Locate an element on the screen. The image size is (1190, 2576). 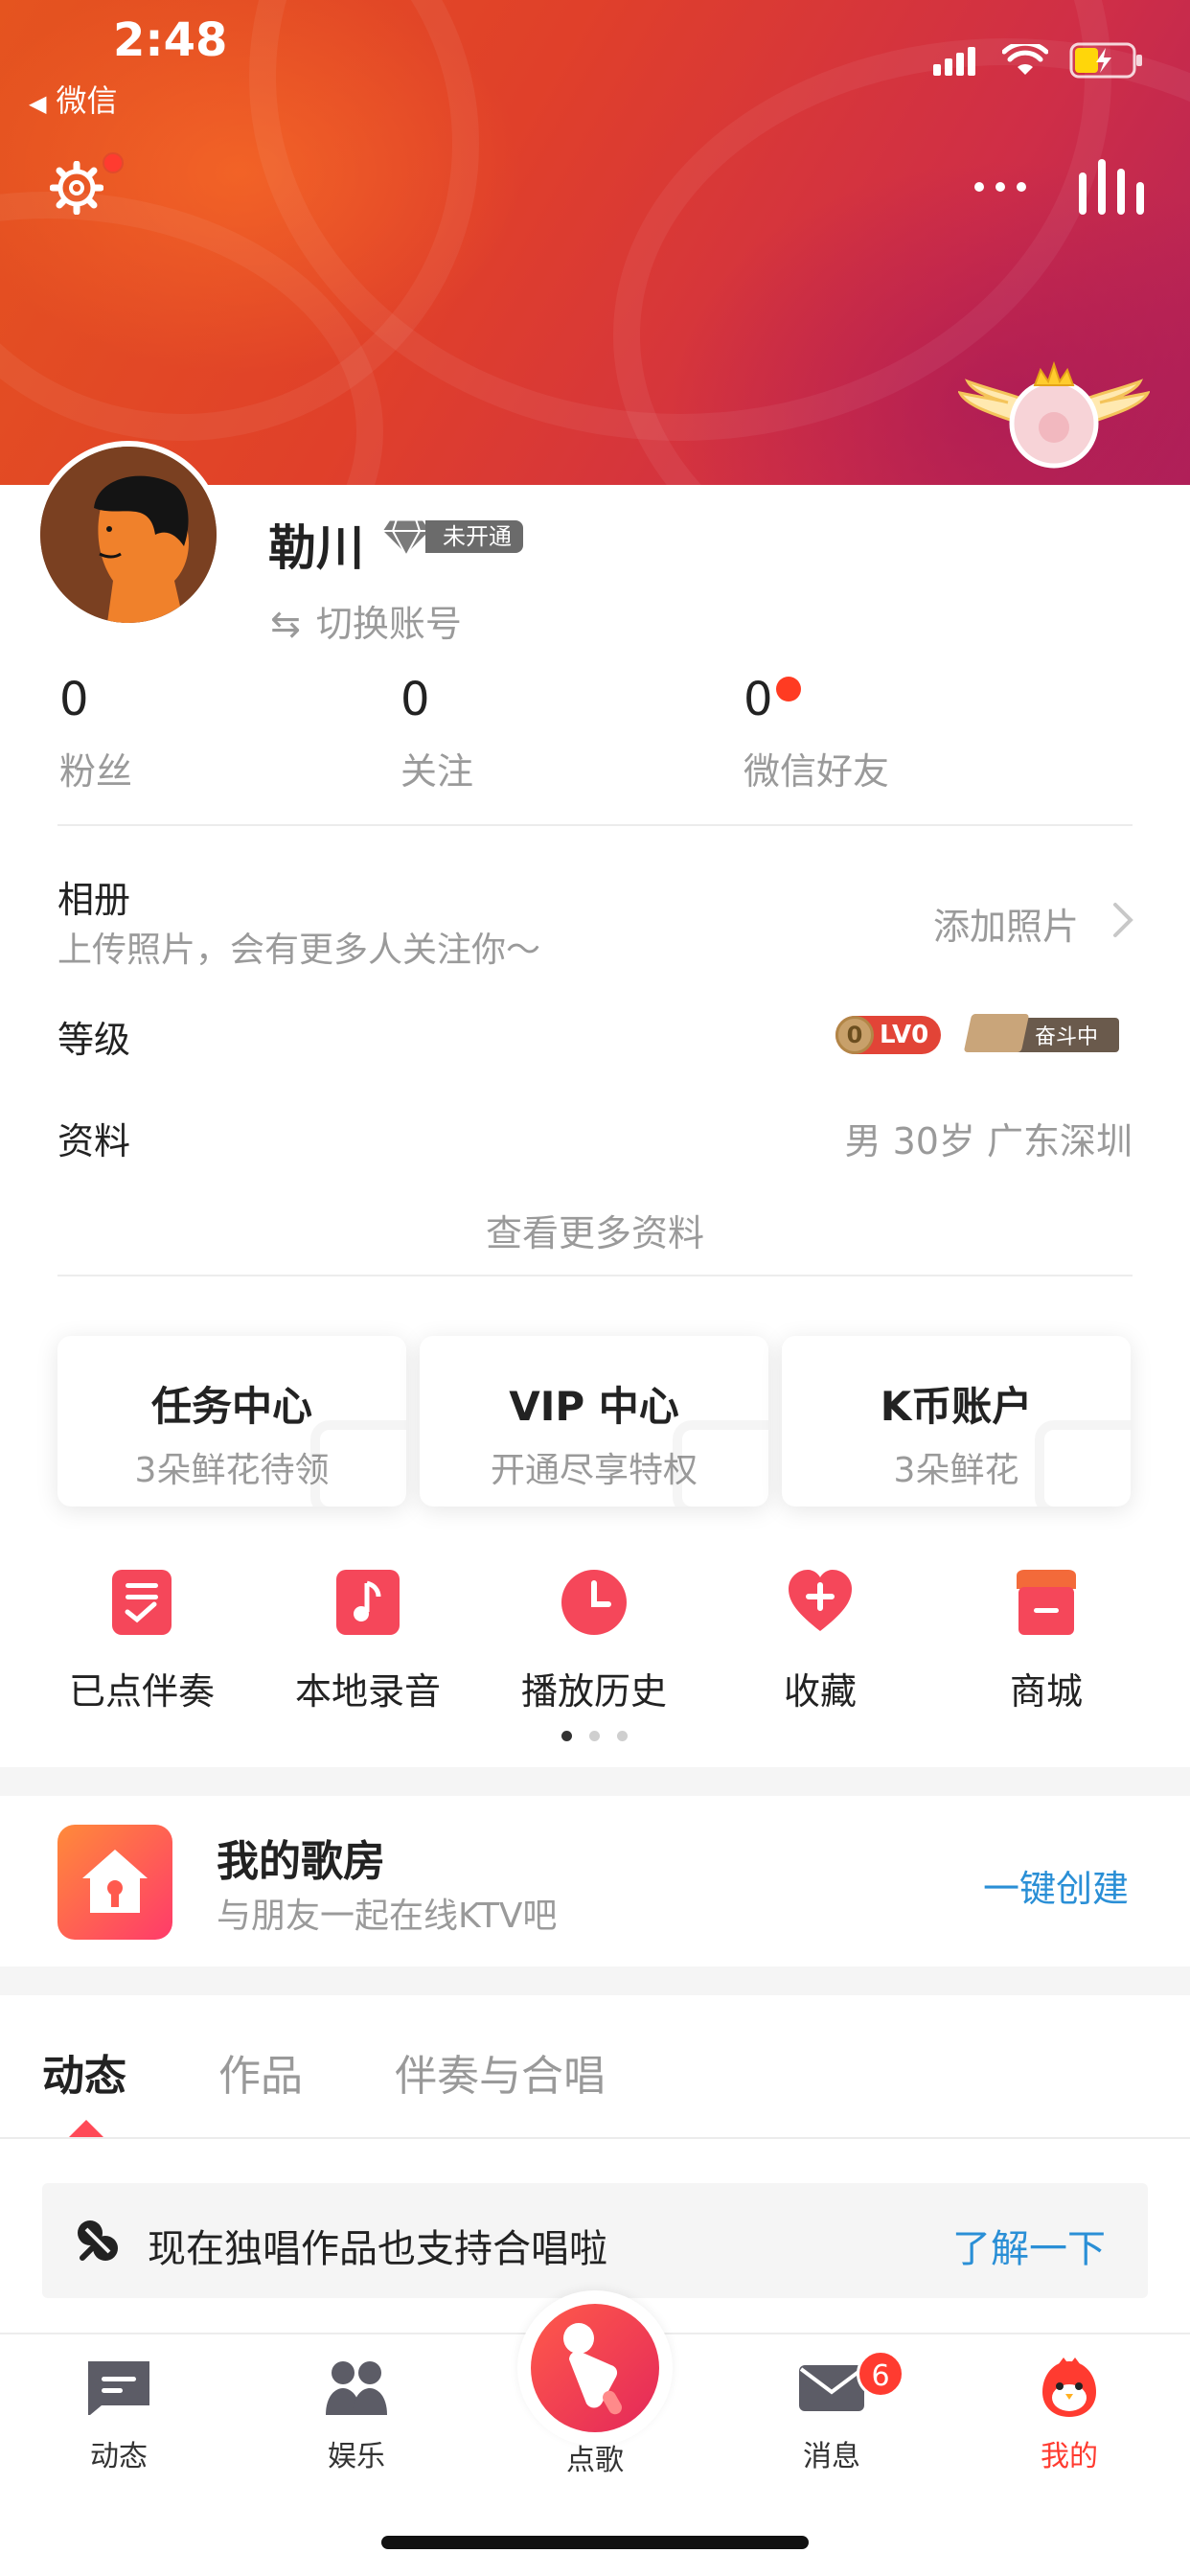
level-status-badge: 奋斗中 is located at coordinates (1041, 1033).